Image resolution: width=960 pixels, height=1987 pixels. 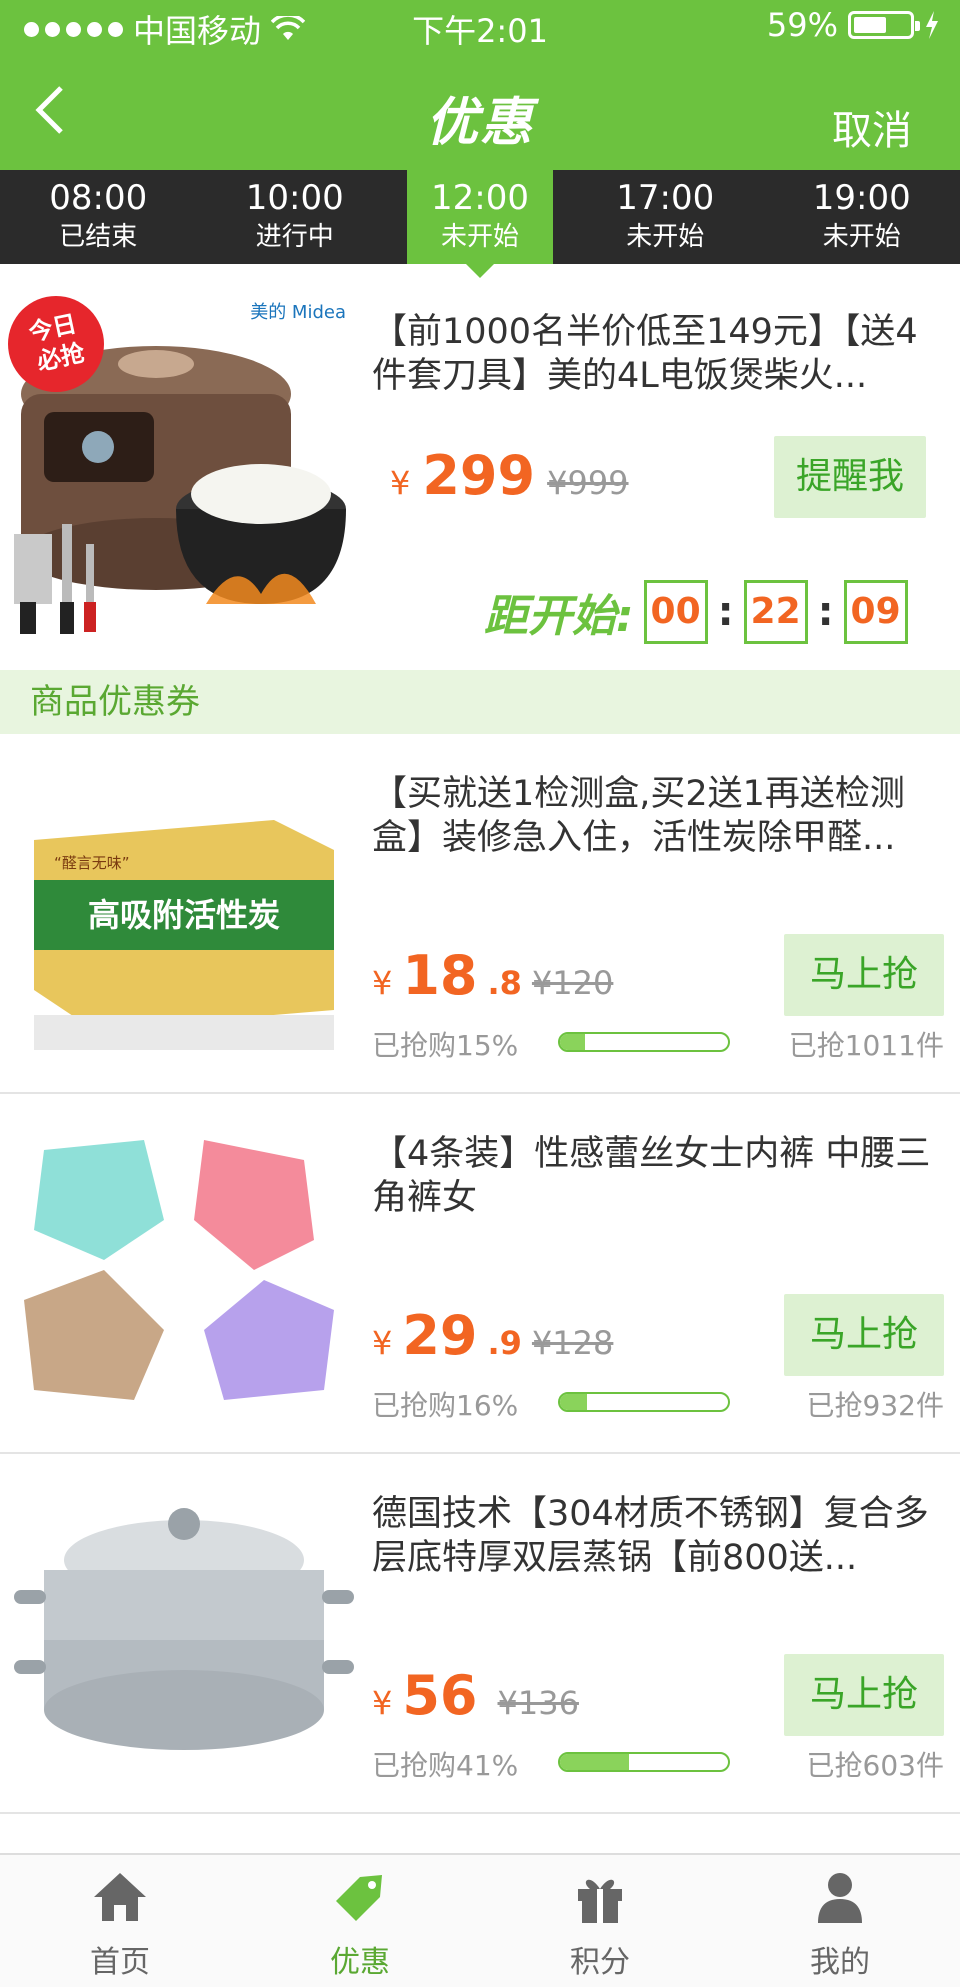 What do you see at coordinates (480, 702) in the screenshot?
I see `section-title: 商品优惠券` at bounding box center [480, 702].